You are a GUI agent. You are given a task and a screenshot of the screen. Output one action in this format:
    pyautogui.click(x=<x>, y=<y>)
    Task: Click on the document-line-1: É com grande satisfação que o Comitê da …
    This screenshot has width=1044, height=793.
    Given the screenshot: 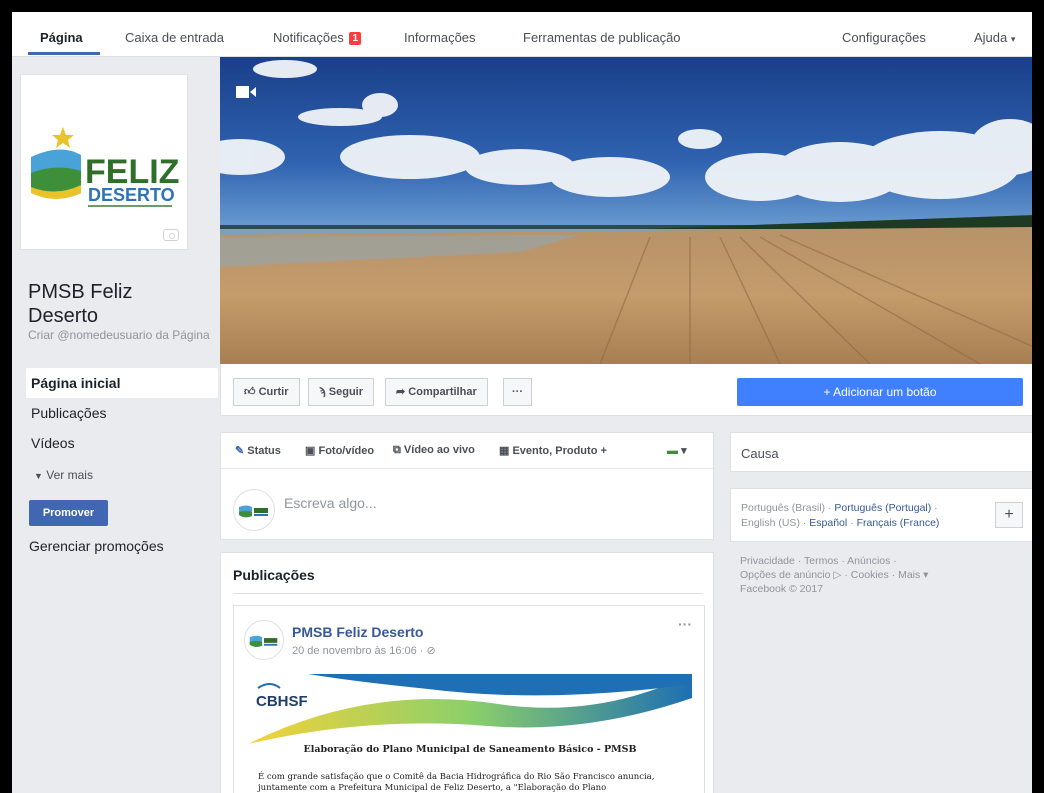 What is the action you would take?
    pyautogui.click(x=456, y=777)
    